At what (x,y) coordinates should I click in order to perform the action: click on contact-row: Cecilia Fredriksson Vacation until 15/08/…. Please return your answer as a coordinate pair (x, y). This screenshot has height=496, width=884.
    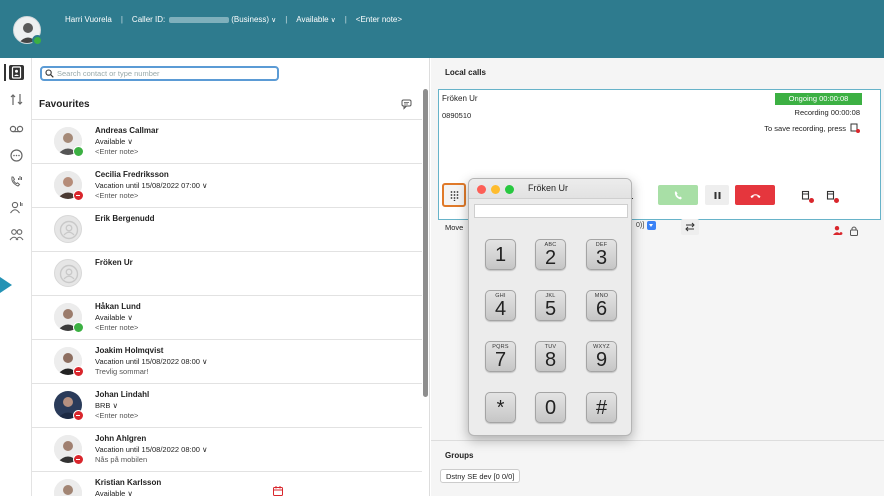
    Looking at the image, I should click on (227, 186).